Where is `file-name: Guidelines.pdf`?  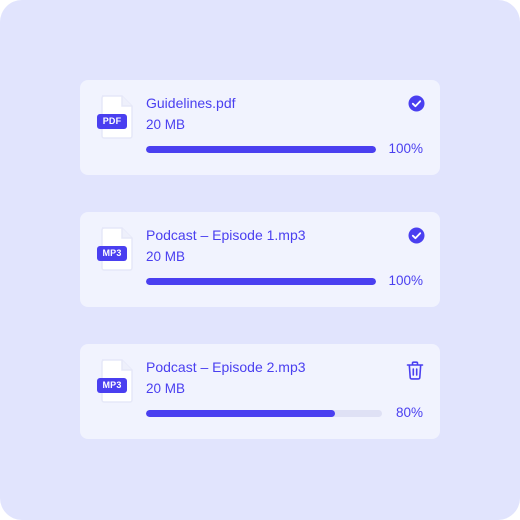
file-name: Guidelines.pdf is located at coordinates (191, 103).